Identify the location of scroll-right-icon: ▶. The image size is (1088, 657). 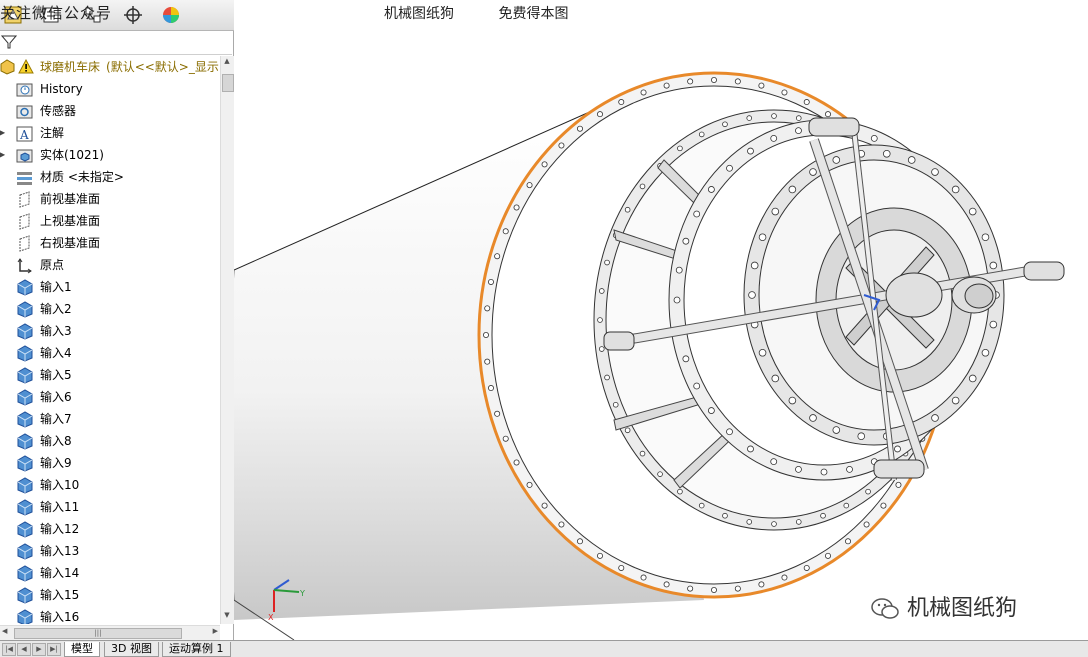
(215, 631).